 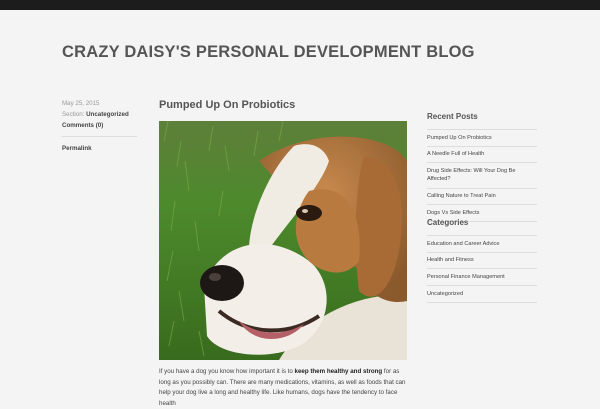 What do you see at coordinates (461, 196) in the screenshot?
I see `recent-post-link: Calling Nature to Treat Pain` at bounding box center [461, 196].